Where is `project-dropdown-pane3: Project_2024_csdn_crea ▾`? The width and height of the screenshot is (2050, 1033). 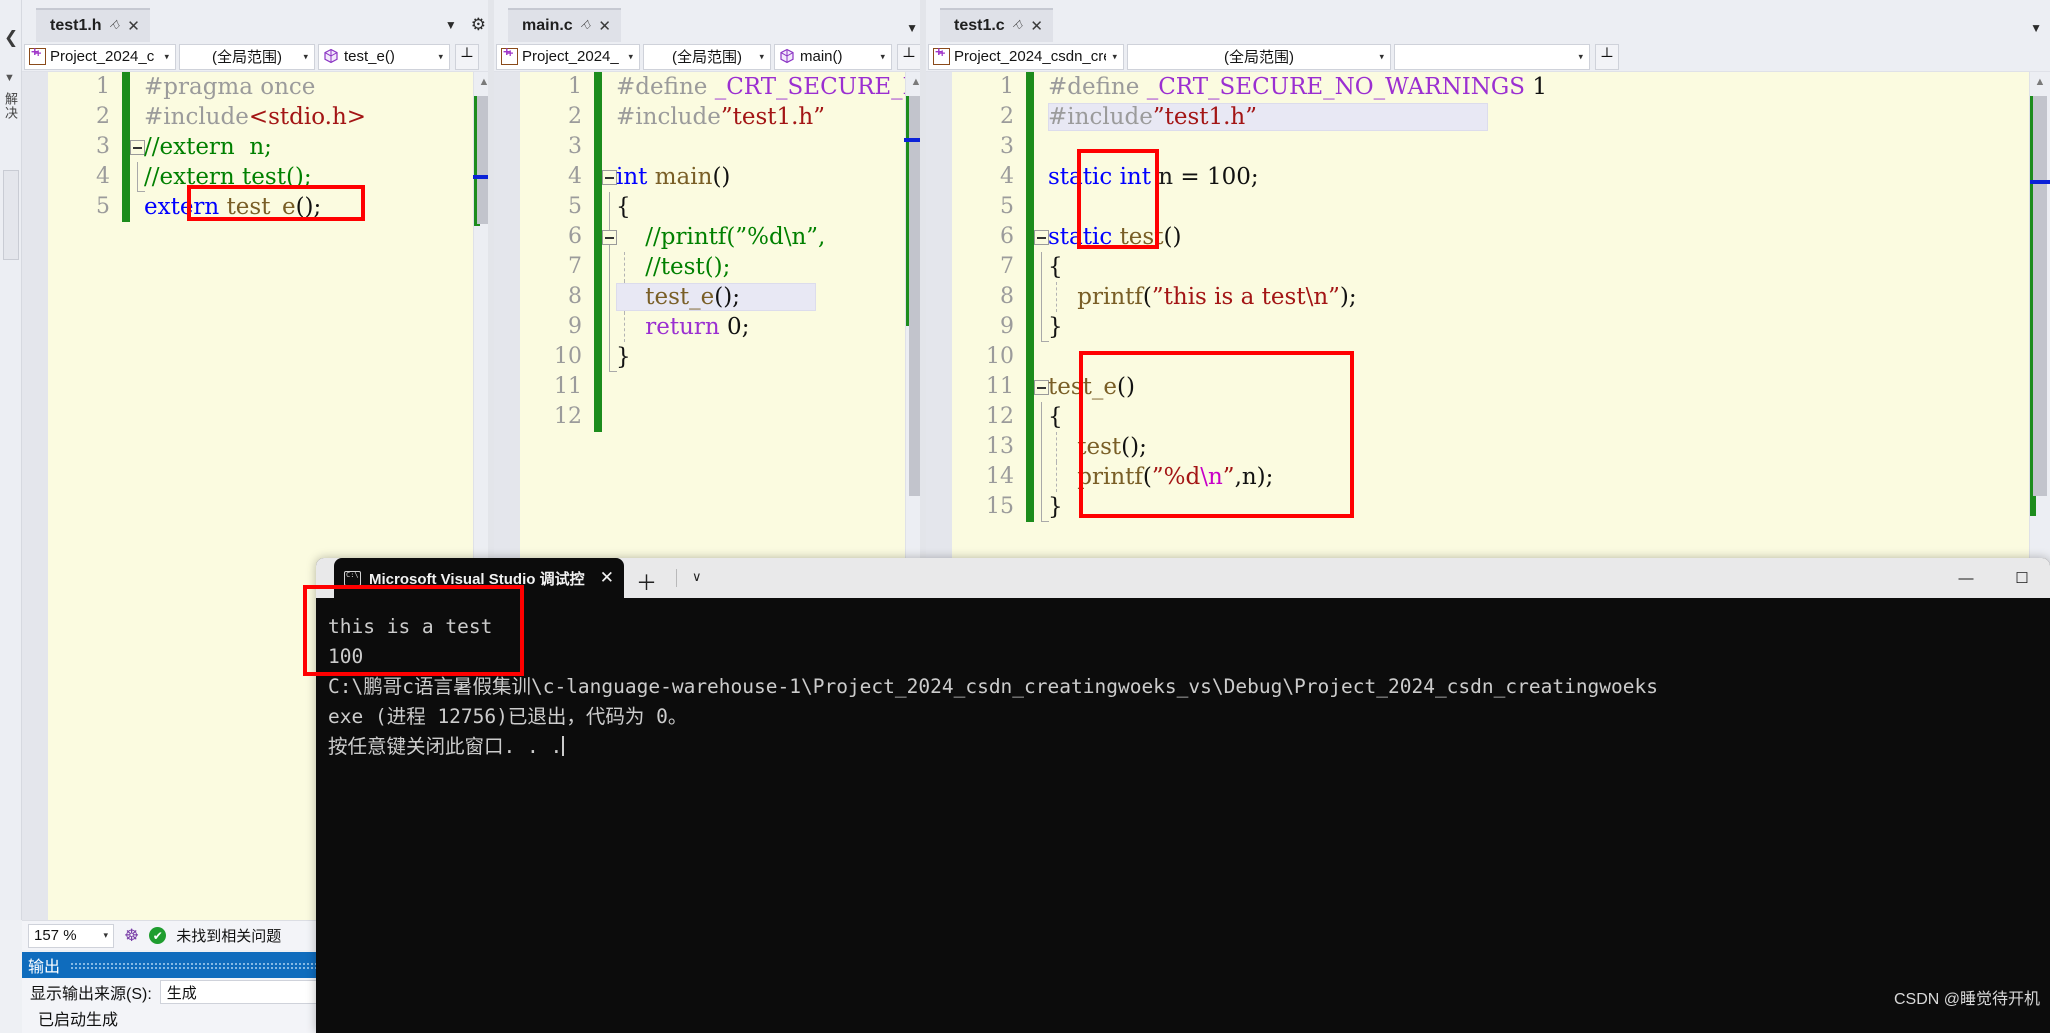 project-dropdown-pane3: Project_2024_csdn_crea ▾ is located at coordinates (1026, 56).